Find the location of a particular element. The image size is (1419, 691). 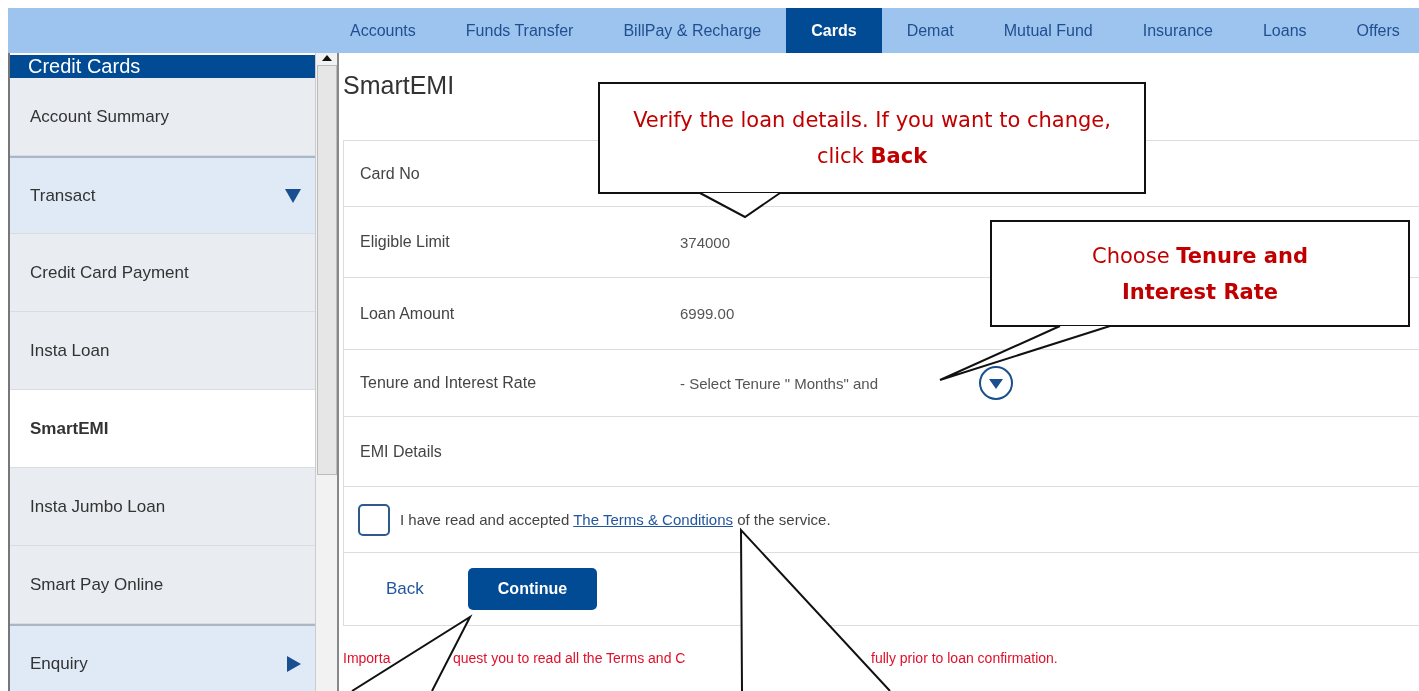

notice-text: fully prior to loan confirmation. is located at coordinates (965, 658).